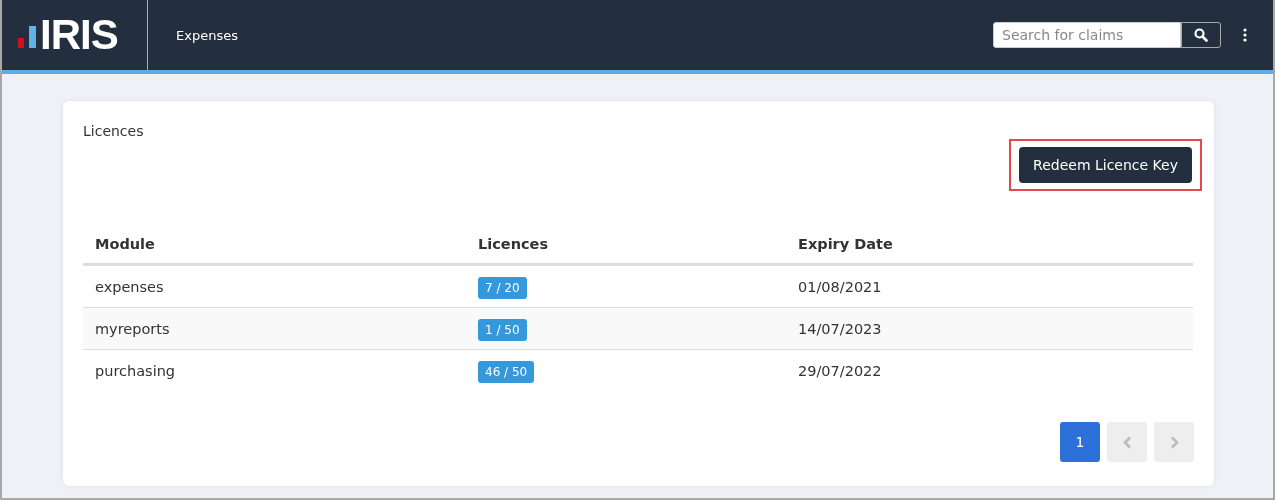 The height and width of the screenshot is (500, 1275). Describe the element at coordinates (1245, 35) in the screenshot. I see `kebab-icon` at that location.